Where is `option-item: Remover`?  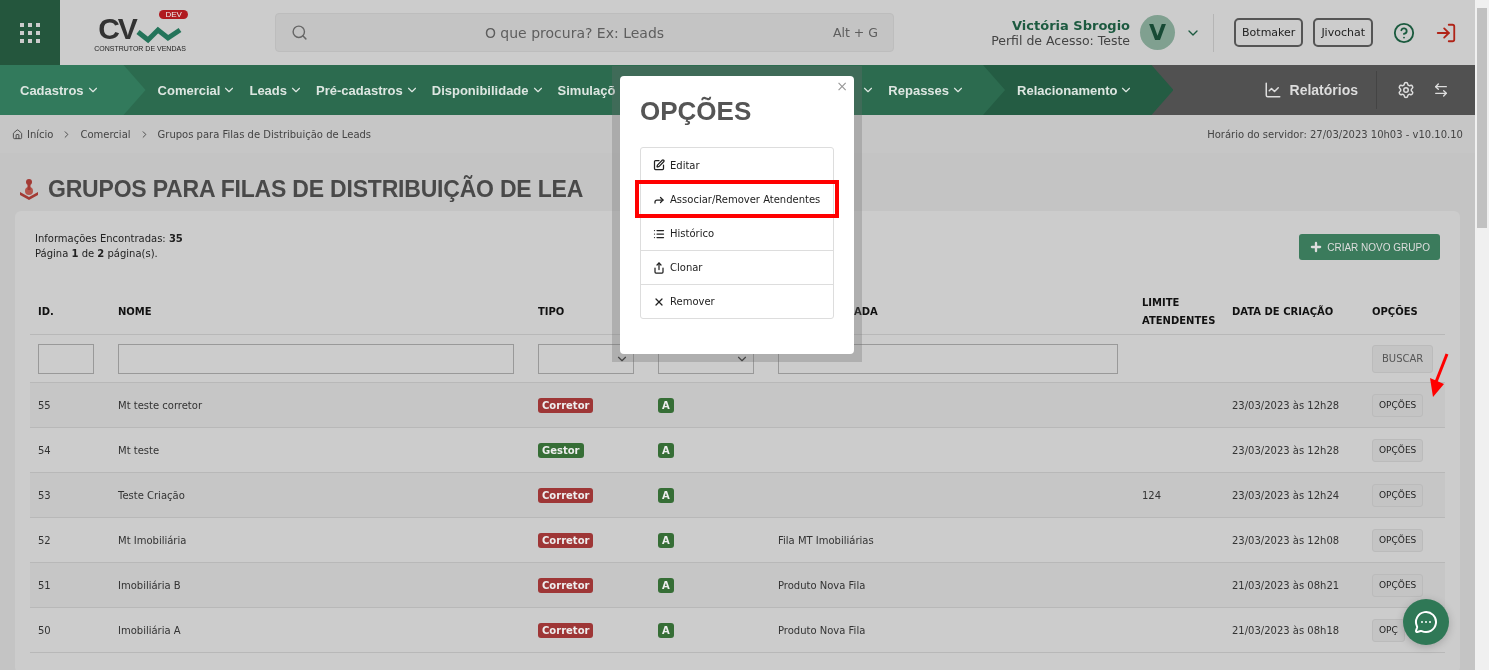 option-item: Remover is located at coordinates (737, 301).